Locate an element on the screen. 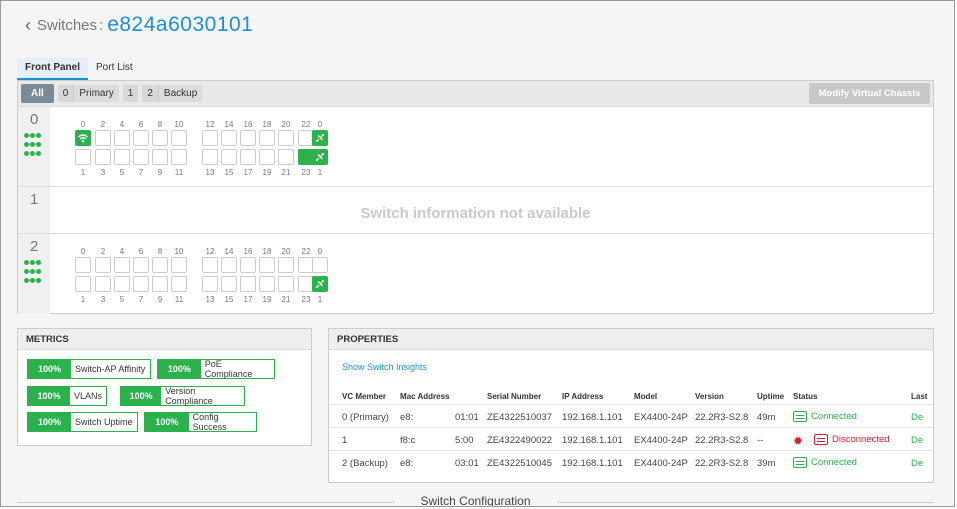  metric-badge: 100% Version Compliance is located at coordinates (182, 396).